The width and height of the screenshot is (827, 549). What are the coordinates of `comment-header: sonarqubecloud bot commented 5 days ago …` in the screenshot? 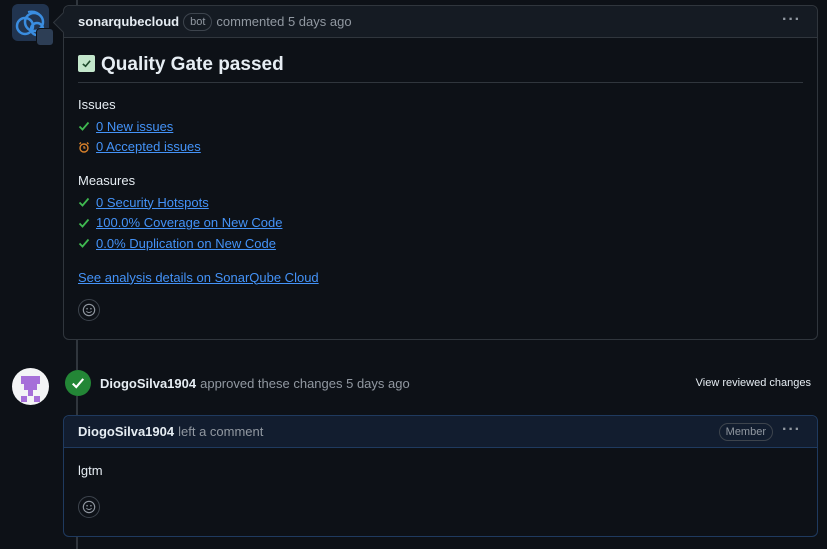 It's located at (440, 22).